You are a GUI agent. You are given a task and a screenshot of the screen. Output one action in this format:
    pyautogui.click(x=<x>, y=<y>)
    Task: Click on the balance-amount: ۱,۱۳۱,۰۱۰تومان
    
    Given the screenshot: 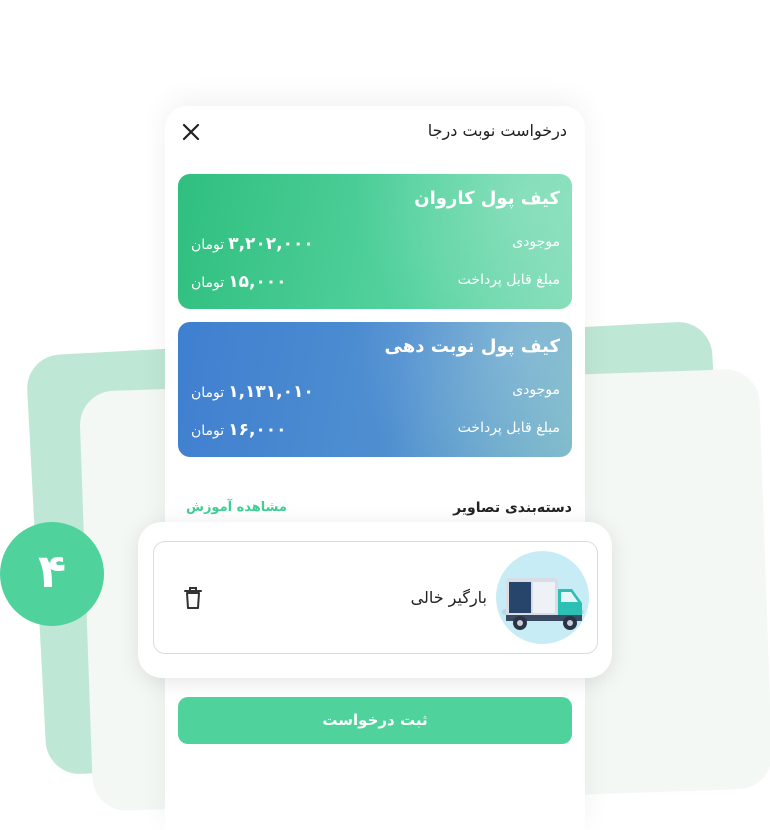 What is the action you would take?
    pyautogui.click(x=252, y=392)
    